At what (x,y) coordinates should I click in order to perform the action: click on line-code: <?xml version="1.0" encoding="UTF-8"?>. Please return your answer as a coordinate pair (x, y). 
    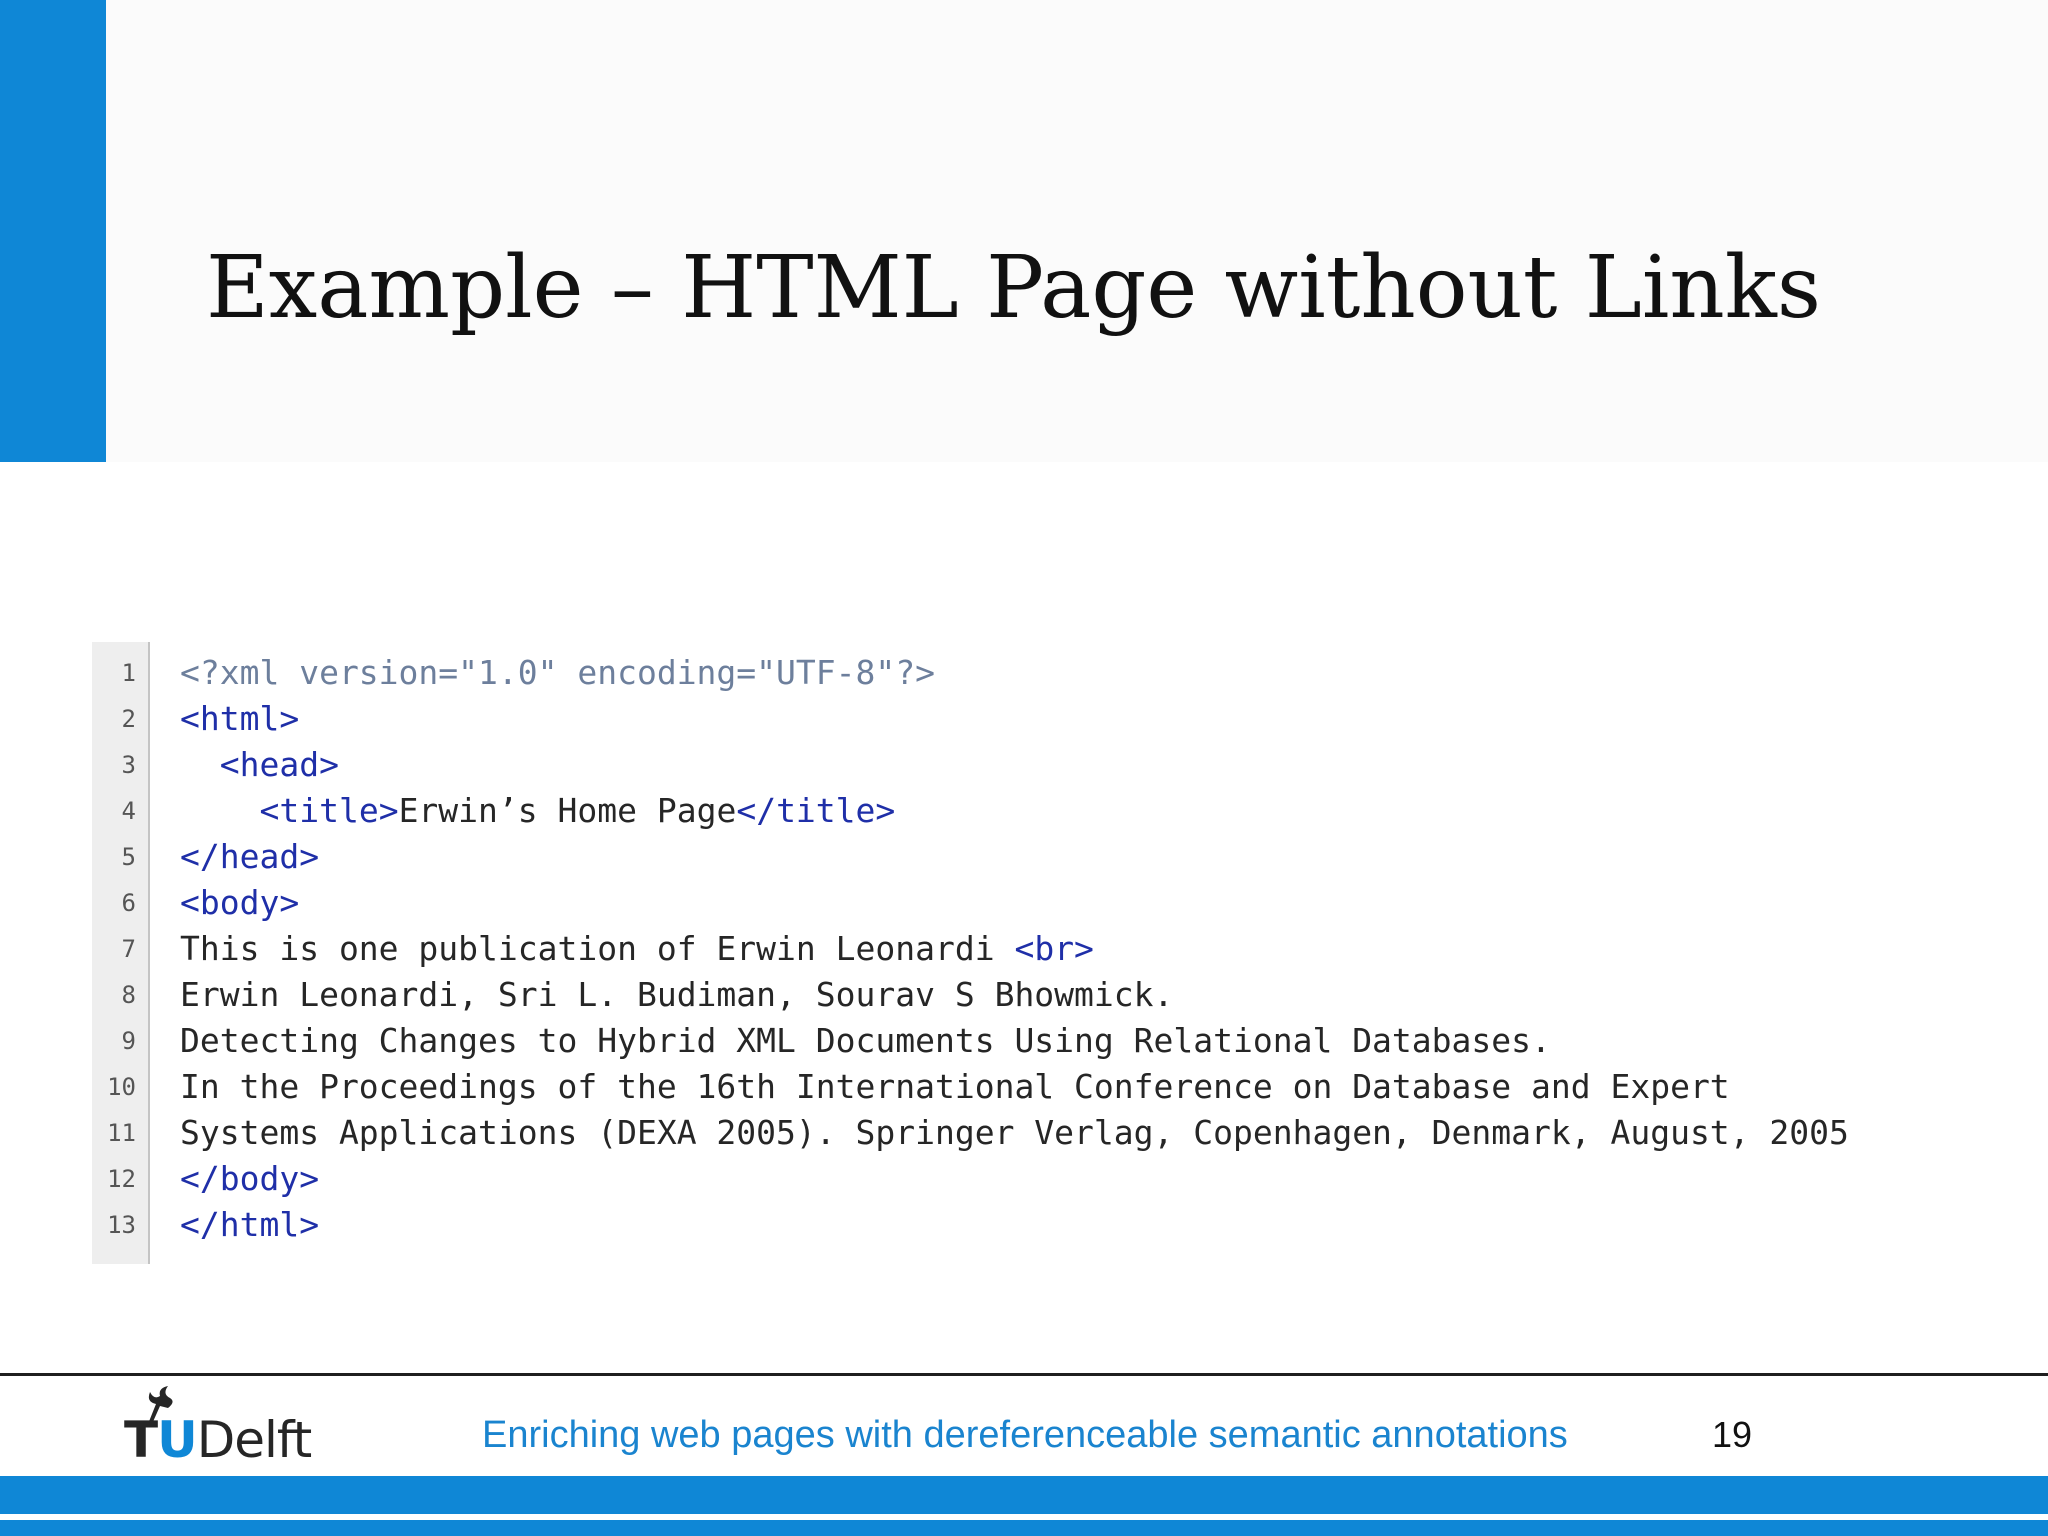
    Looking at the image, I should click on (557, 673).